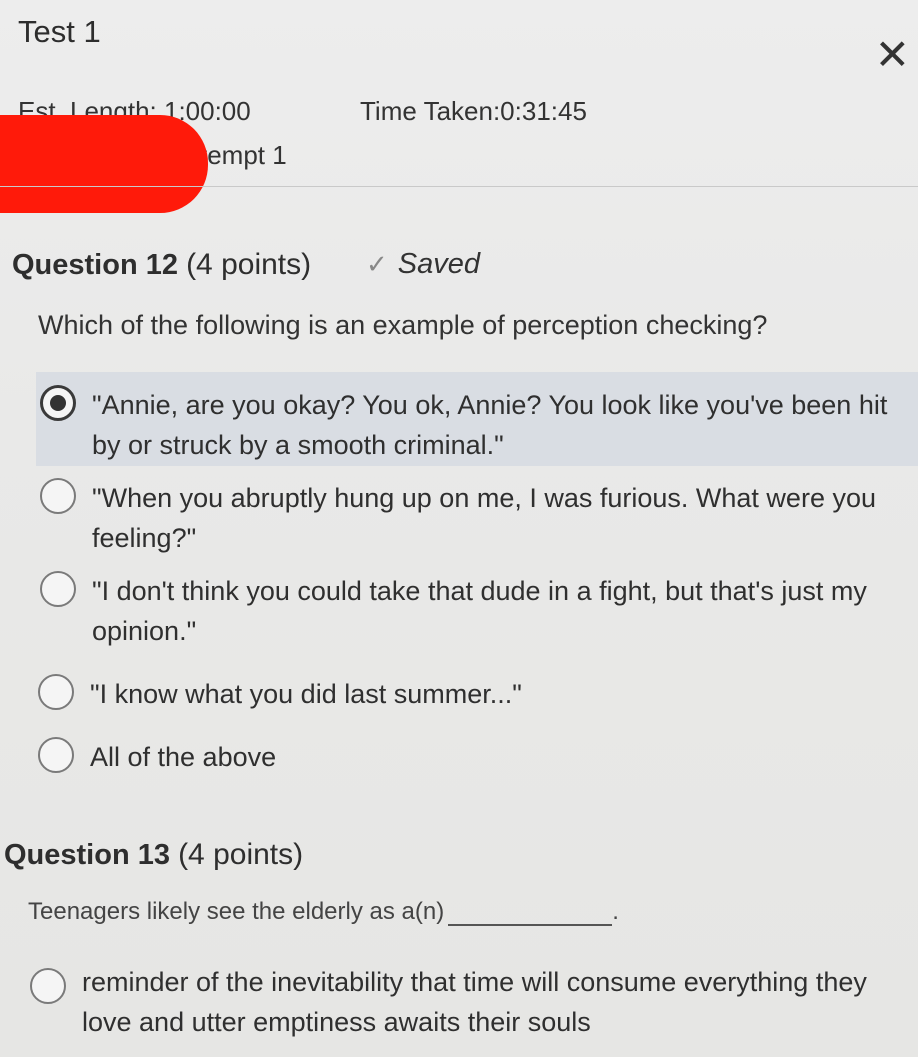 Image resolution: width=918 pixels, height=1057 pixels. I want to click on option-label: All of the above, so click(183, 757).